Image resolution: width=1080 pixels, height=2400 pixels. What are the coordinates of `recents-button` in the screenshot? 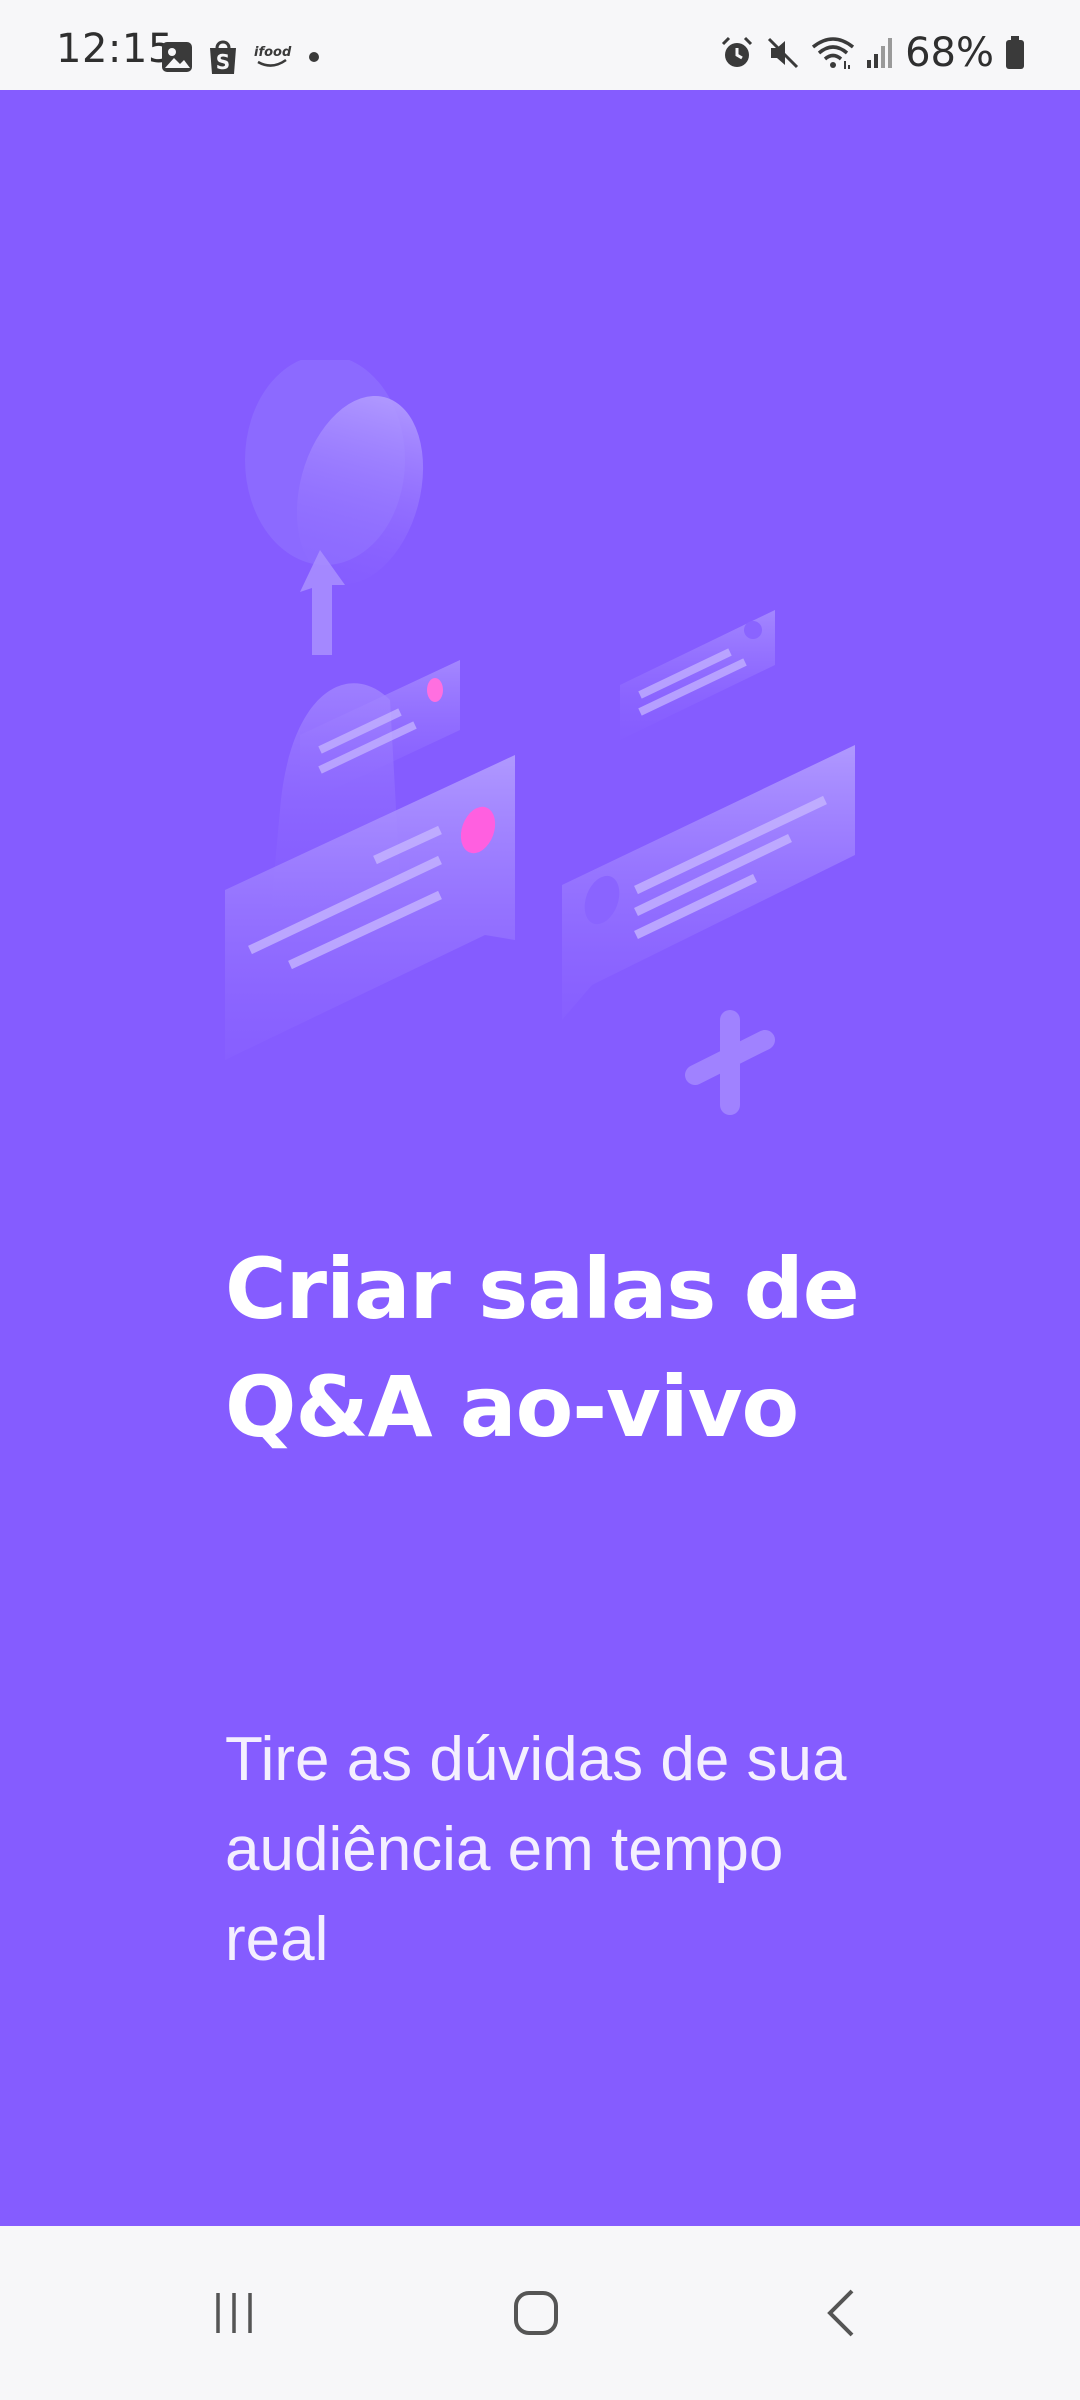 It's located at (234, 2313).